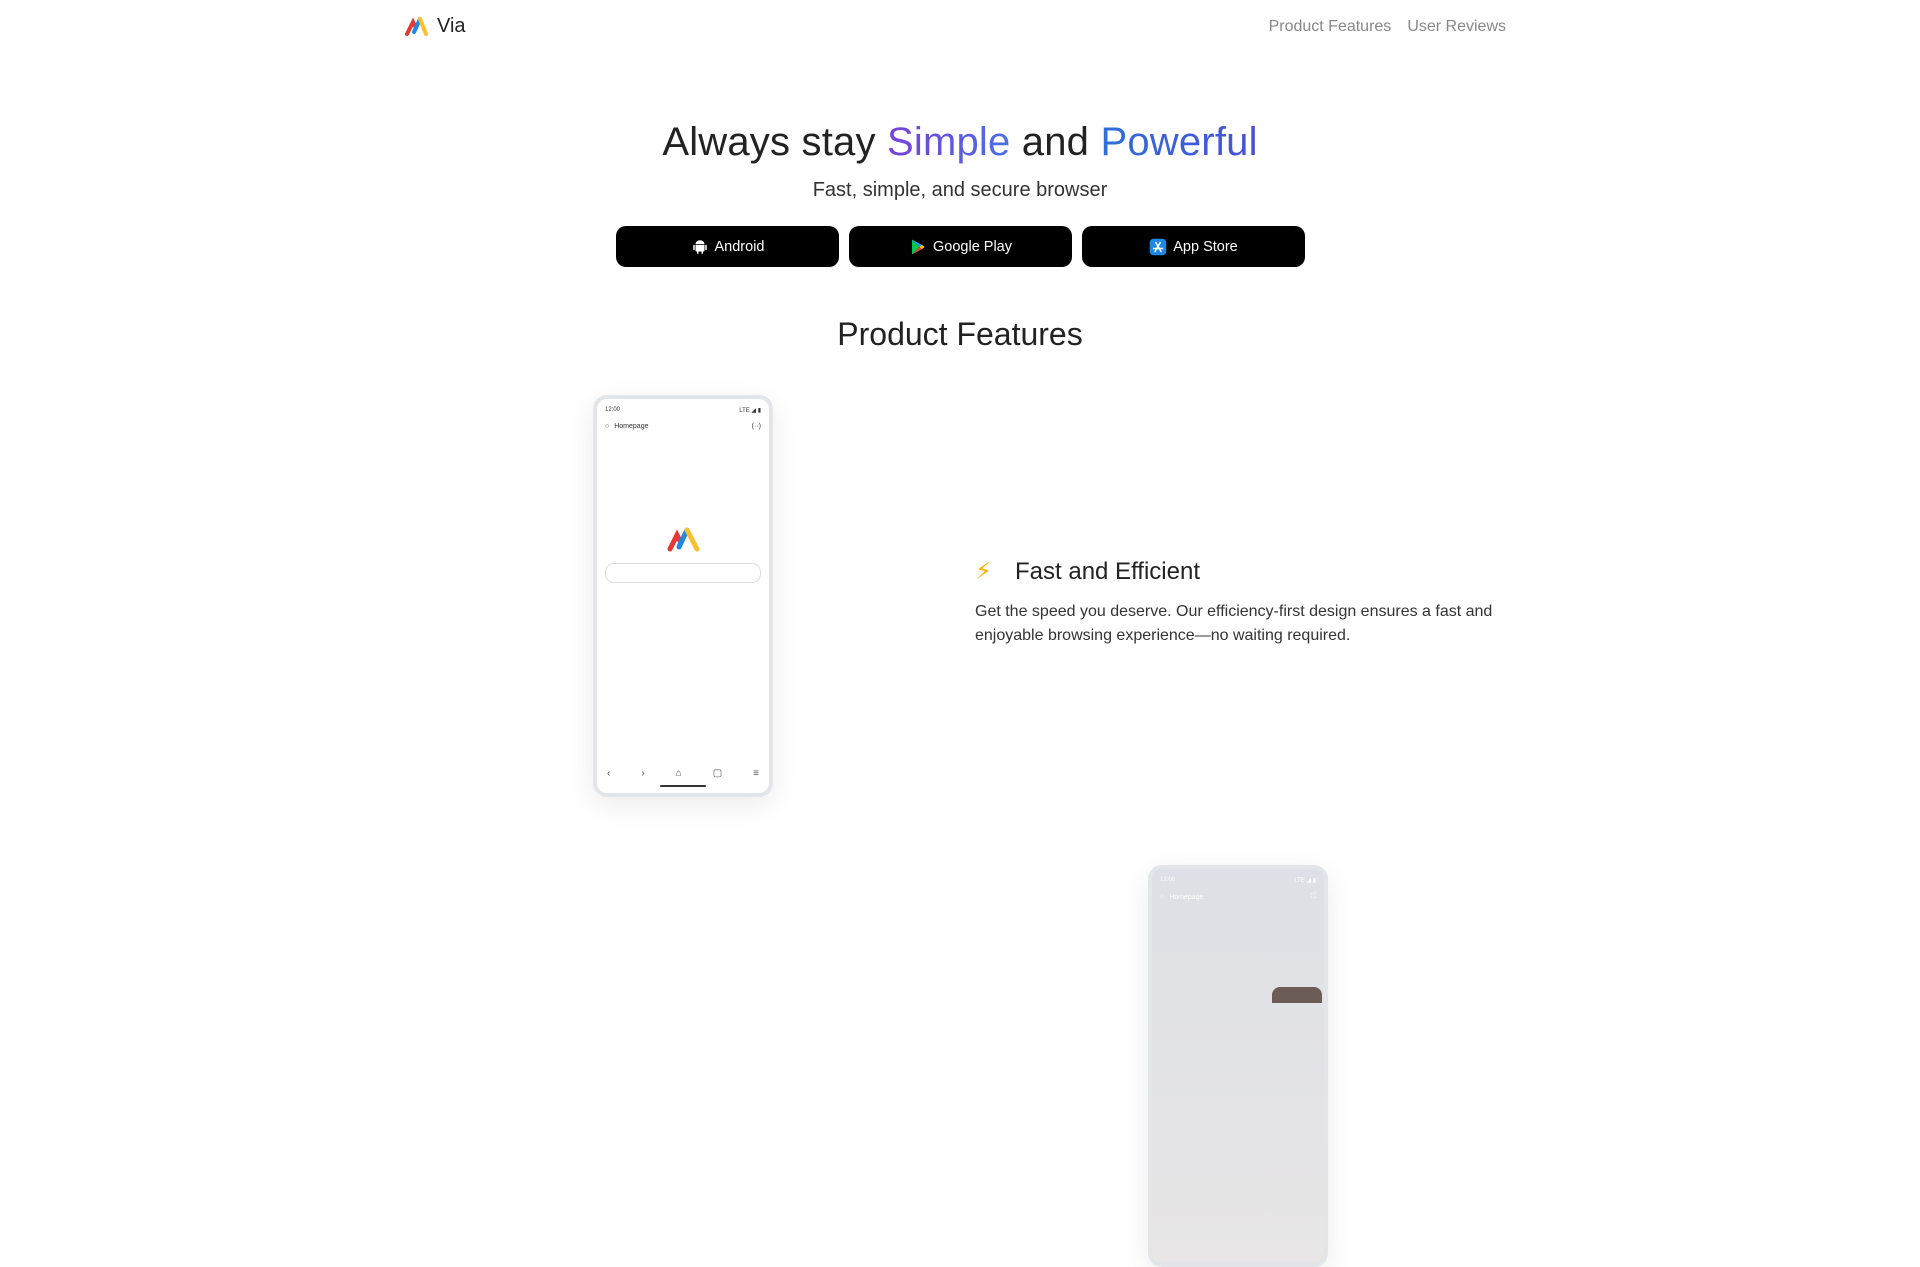 The image size is (1920, 1267). I want to click on google-play-icon, so click(918, 246).